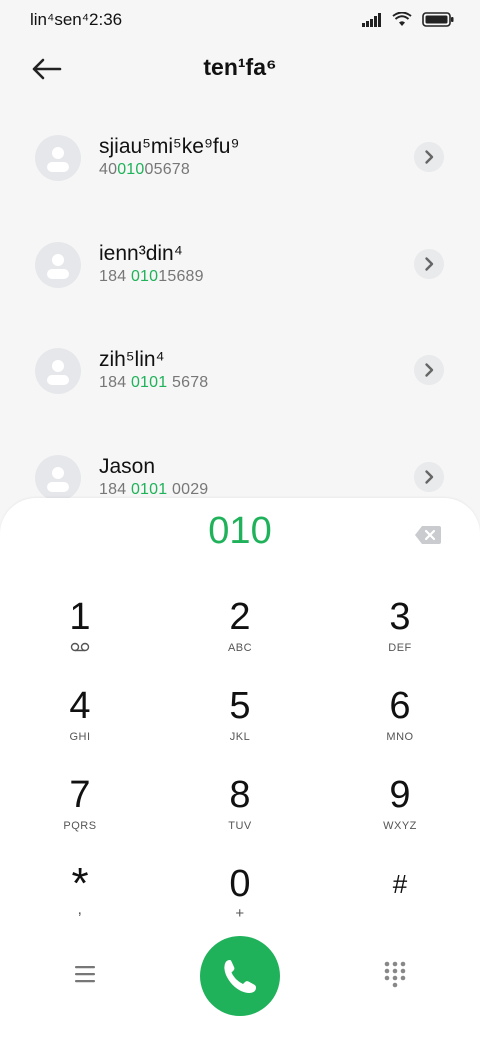  Describe the element at coordinates (240, 826) in the screenshot. I see `key-letters: TUV` at that location.